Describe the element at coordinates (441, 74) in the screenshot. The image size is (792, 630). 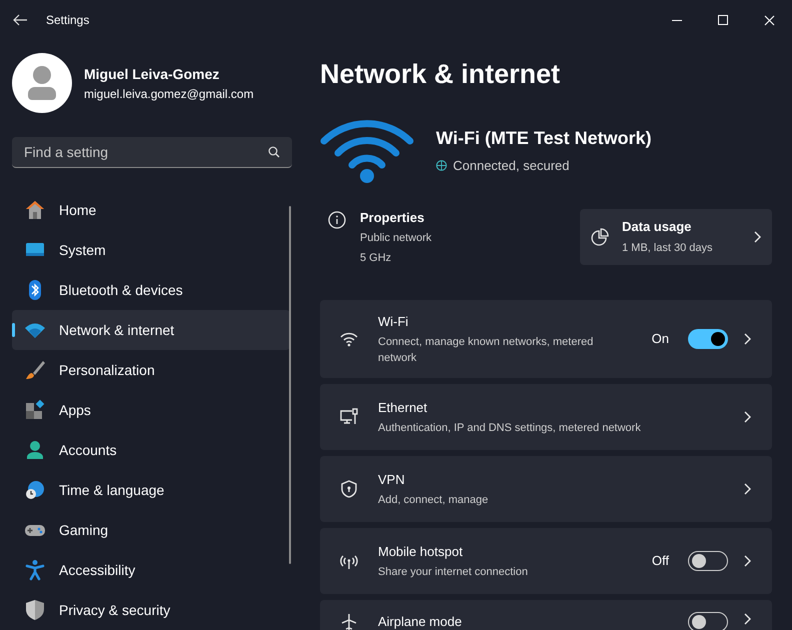
I see `page-title: Network & internet` at that location.